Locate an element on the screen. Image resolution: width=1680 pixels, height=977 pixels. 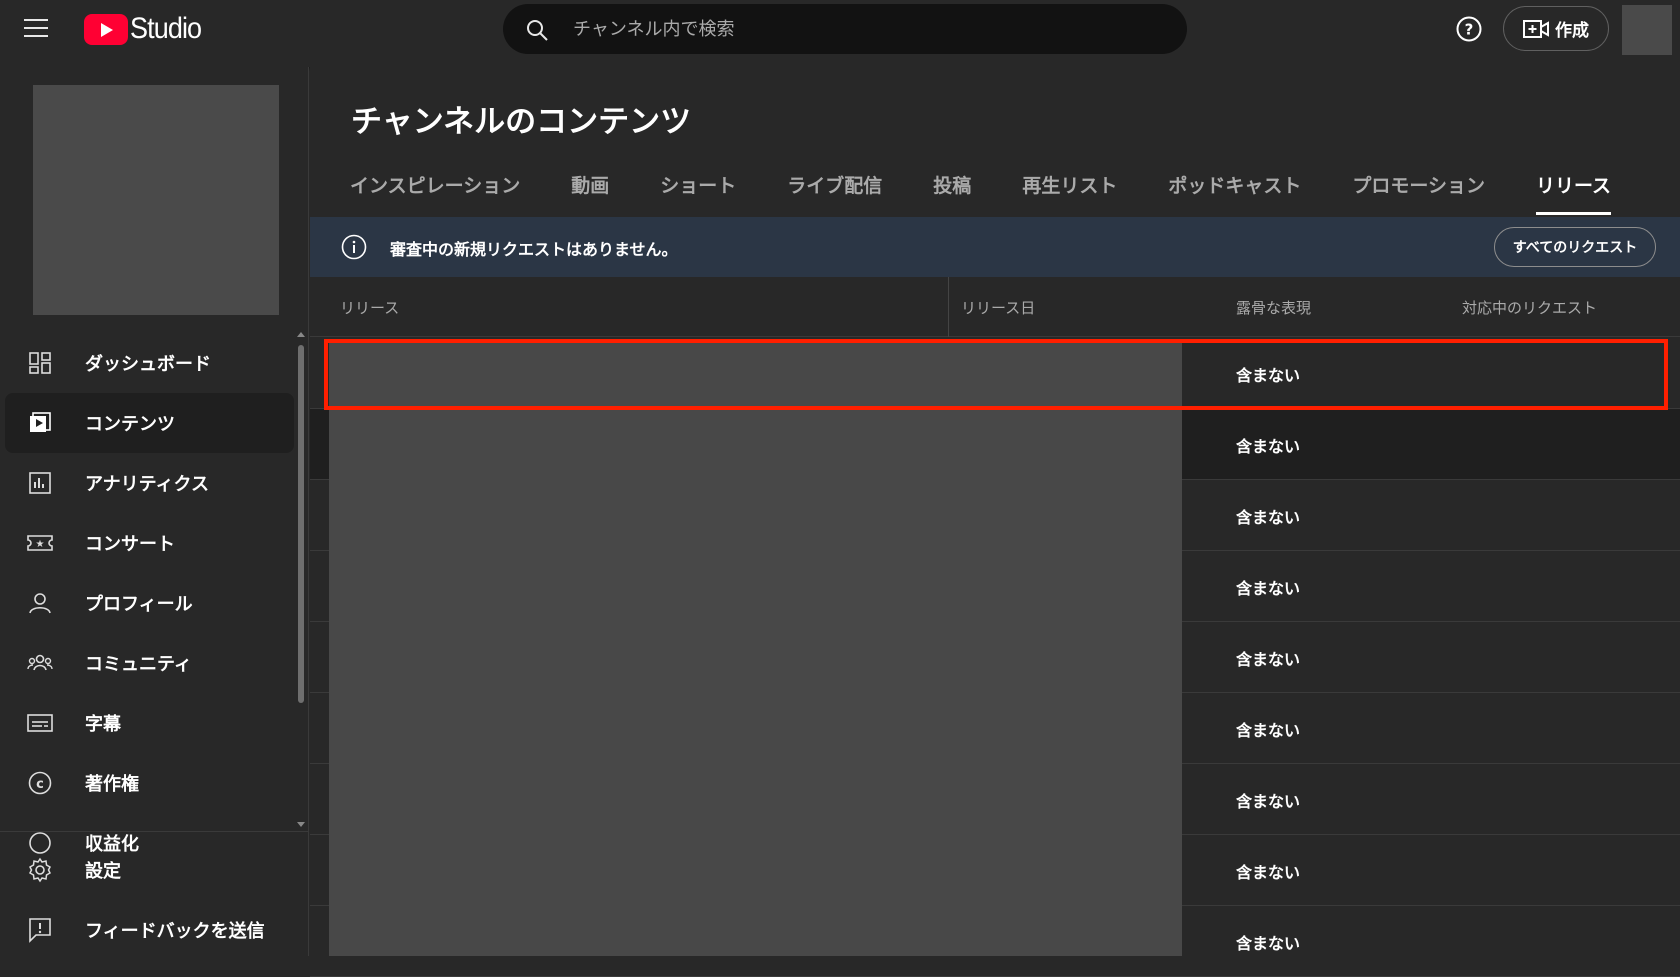
sidebar-item-profile: プロフィール is located at coordinates (149, 603).